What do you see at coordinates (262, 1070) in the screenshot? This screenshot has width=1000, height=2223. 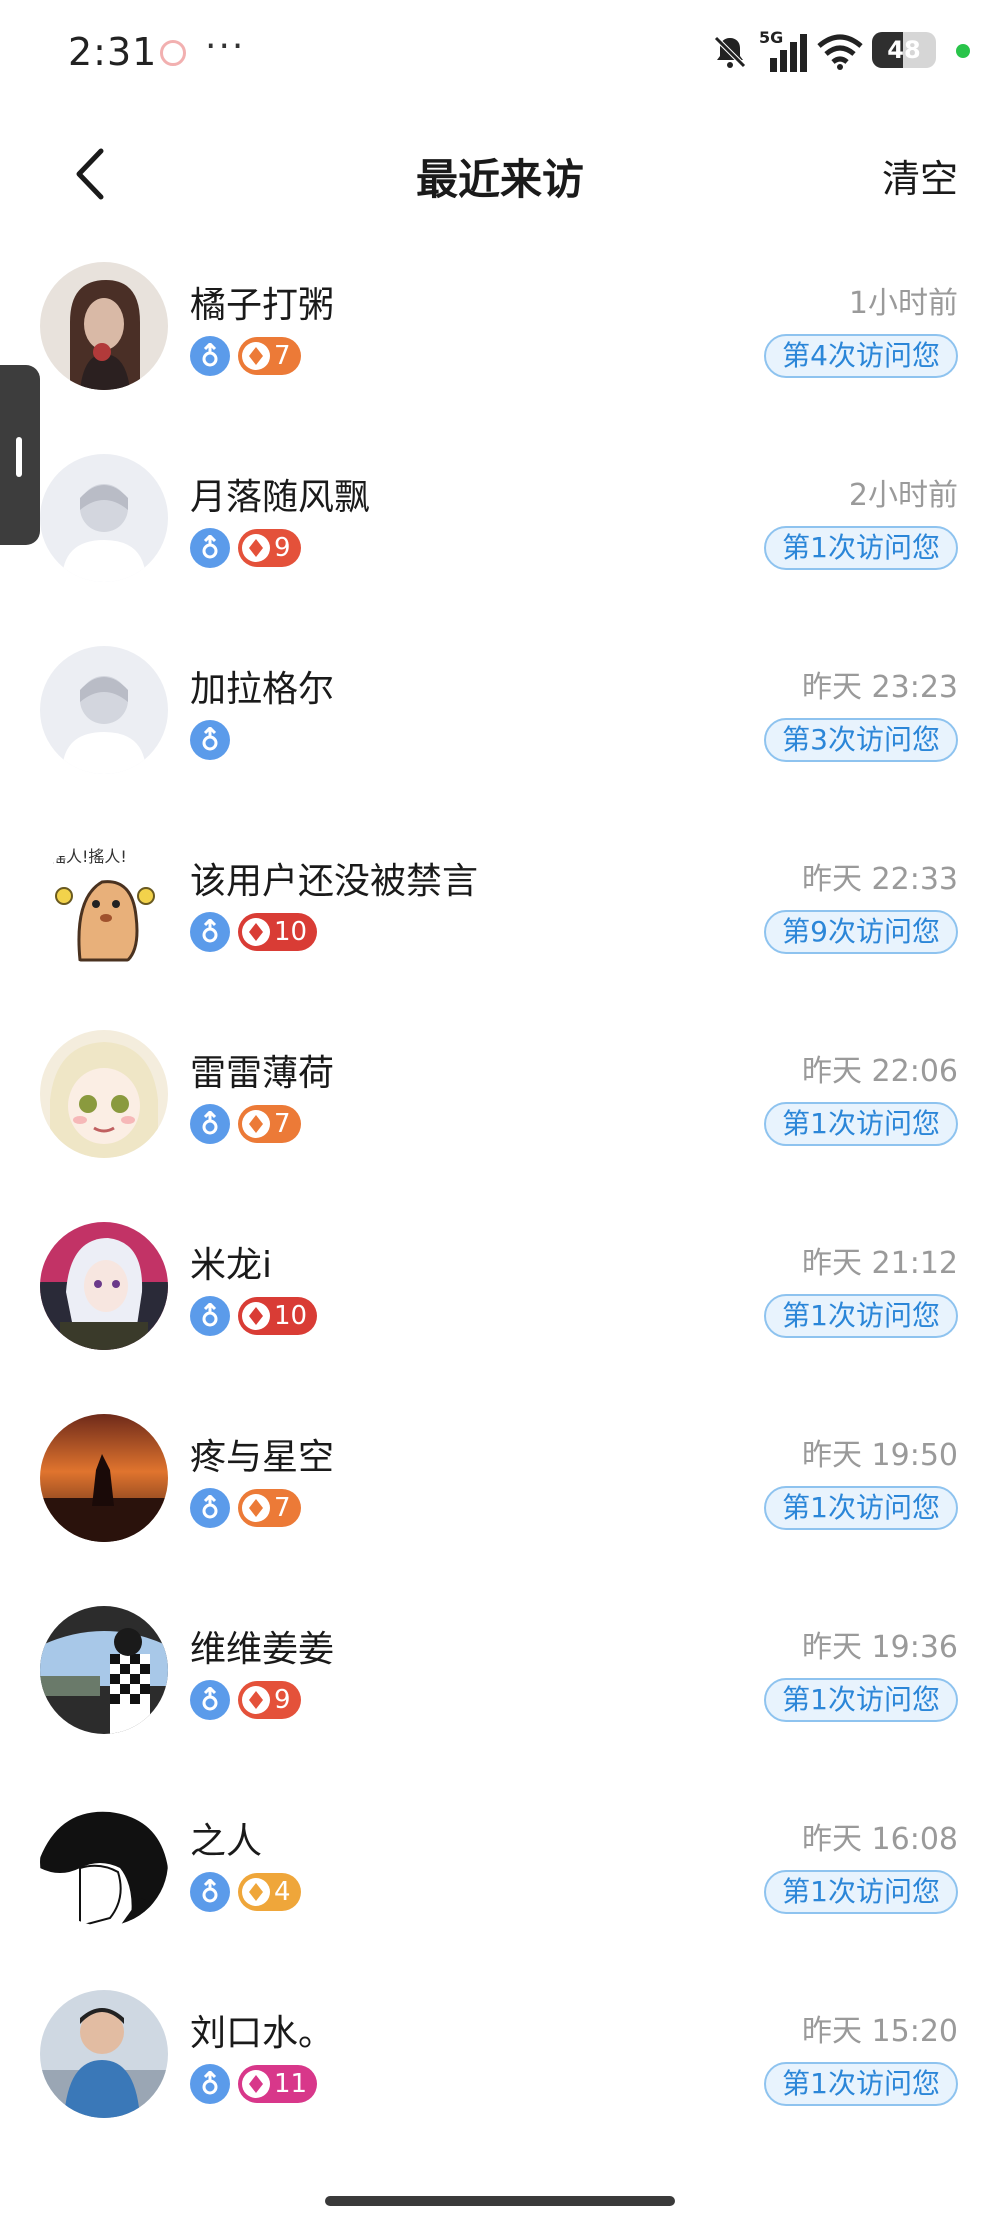 I see `visitor-name: 雷雷薄荷` at bounding box center [262, 1070].